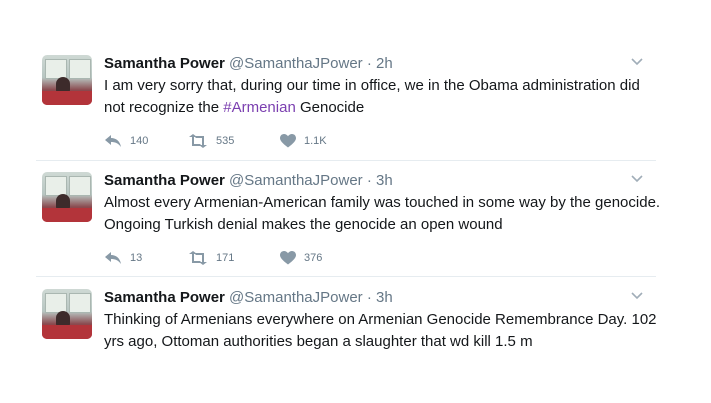 The image size is (711, 403). I want to click on tweet-header: Samantha Power @SamanthaJPower · 2h, so click(248, 64).